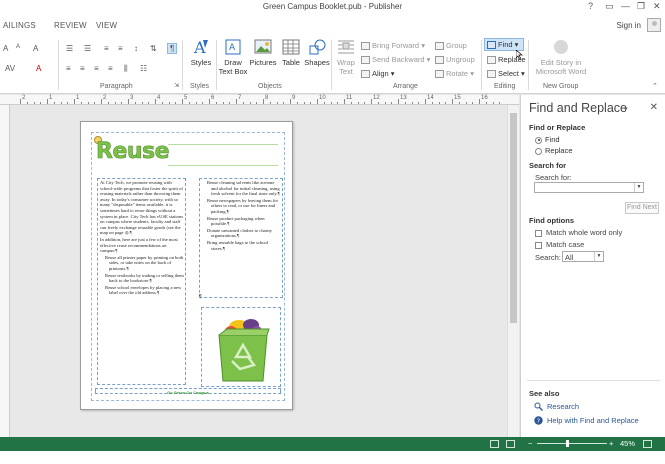 This screenshot has width=665, height=464. Describe the element at coordinates (82, 68) in the screenshot. I see `align-center-icon: ≡` at that location.